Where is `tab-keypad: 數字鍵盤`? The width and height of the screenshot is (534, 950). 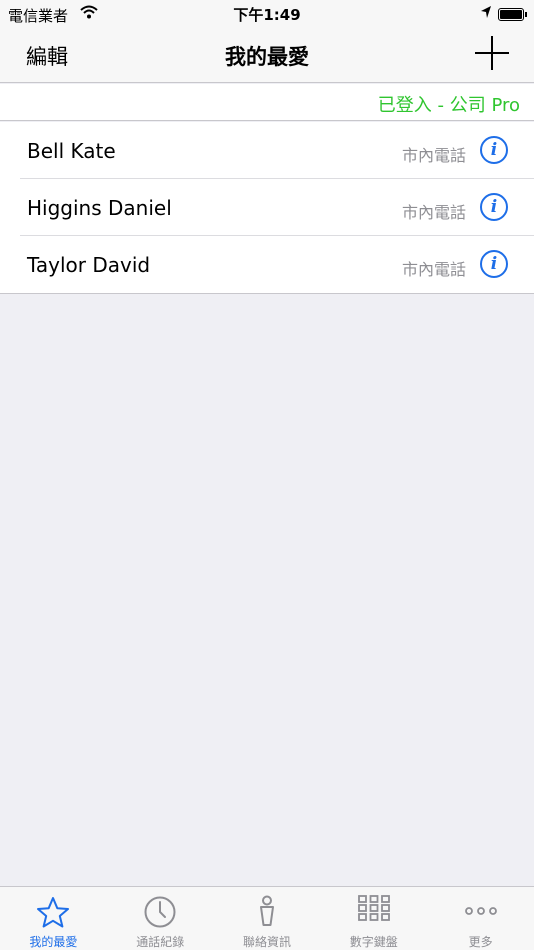
tab-keypad: 數字鍵盤 is located at coordinates (373, 918).